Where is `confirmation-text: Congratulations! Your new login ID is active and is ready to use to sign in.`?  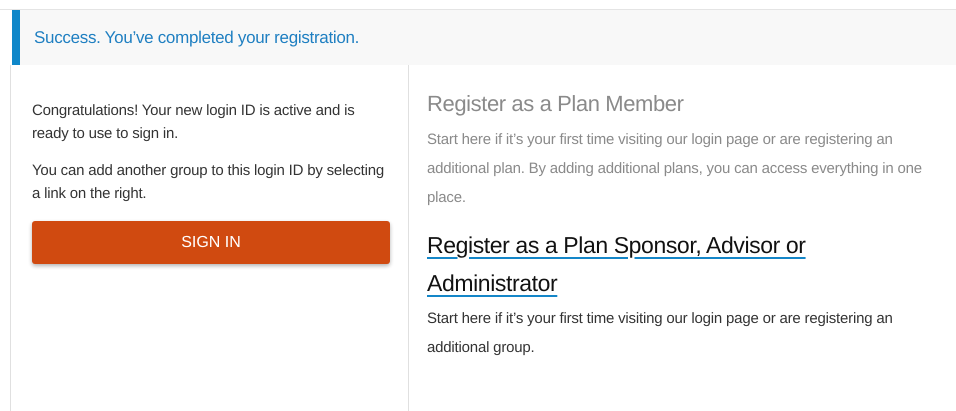
confirmation-text: Congratulations! Your new login ID is active and is ready to use to sign in. is located at coordinates (194, 122).